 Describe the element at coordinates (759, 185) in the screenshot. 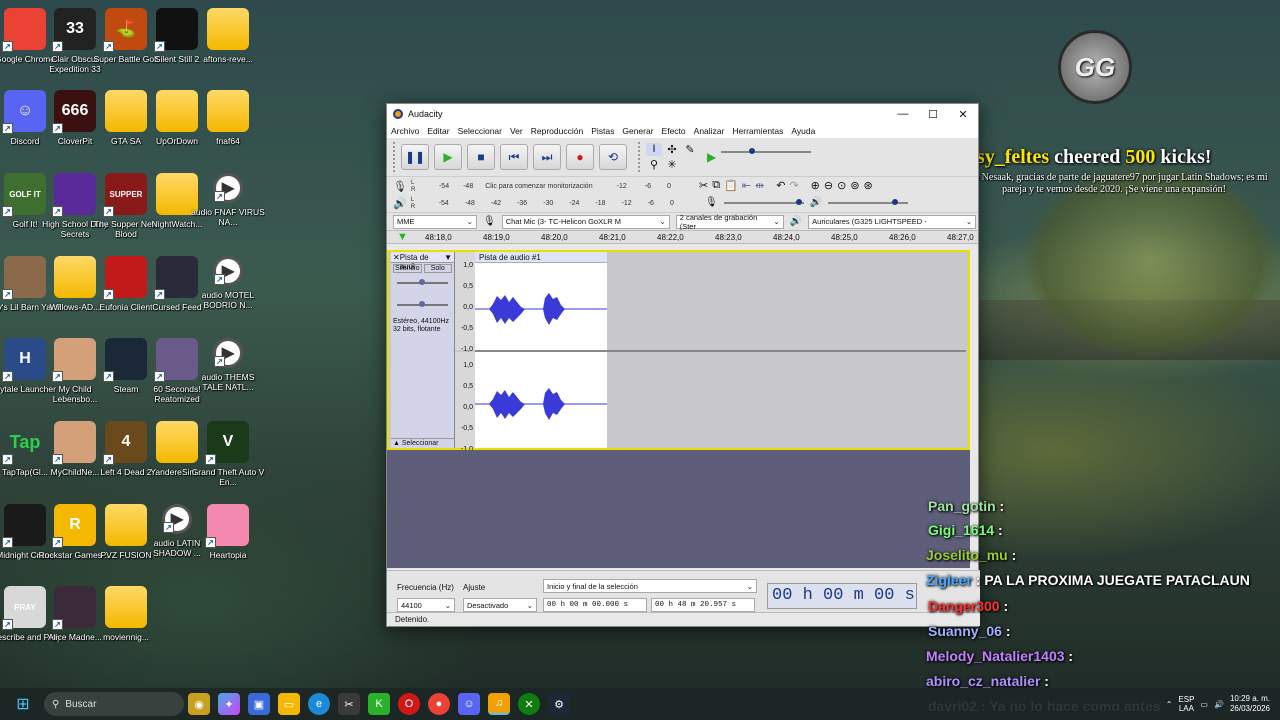

I see `silence-icon: ⇹` at that location.